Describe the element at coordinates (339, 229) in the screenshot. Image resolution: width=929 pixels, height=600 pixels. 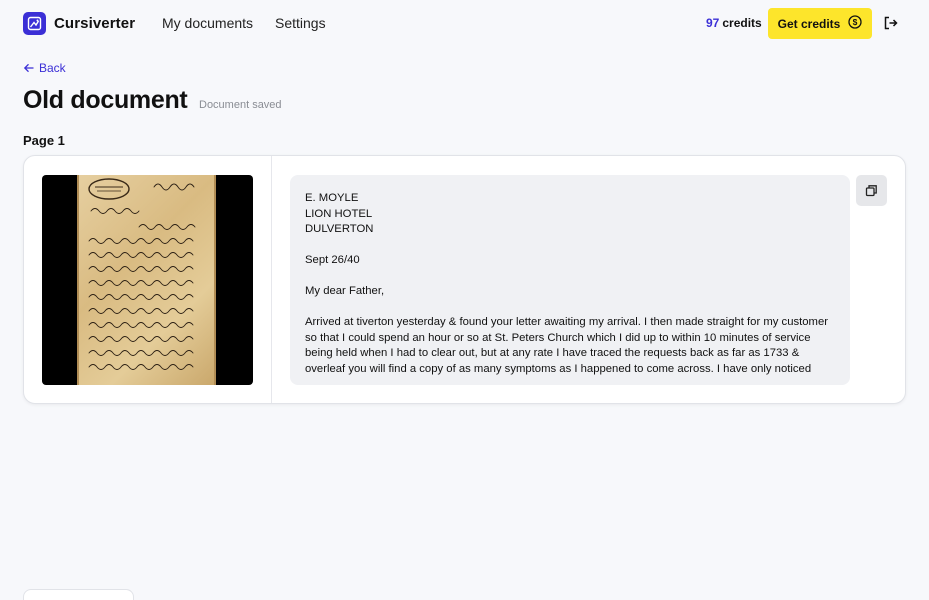
I see `transcription-line: DULVERTON` at that location.